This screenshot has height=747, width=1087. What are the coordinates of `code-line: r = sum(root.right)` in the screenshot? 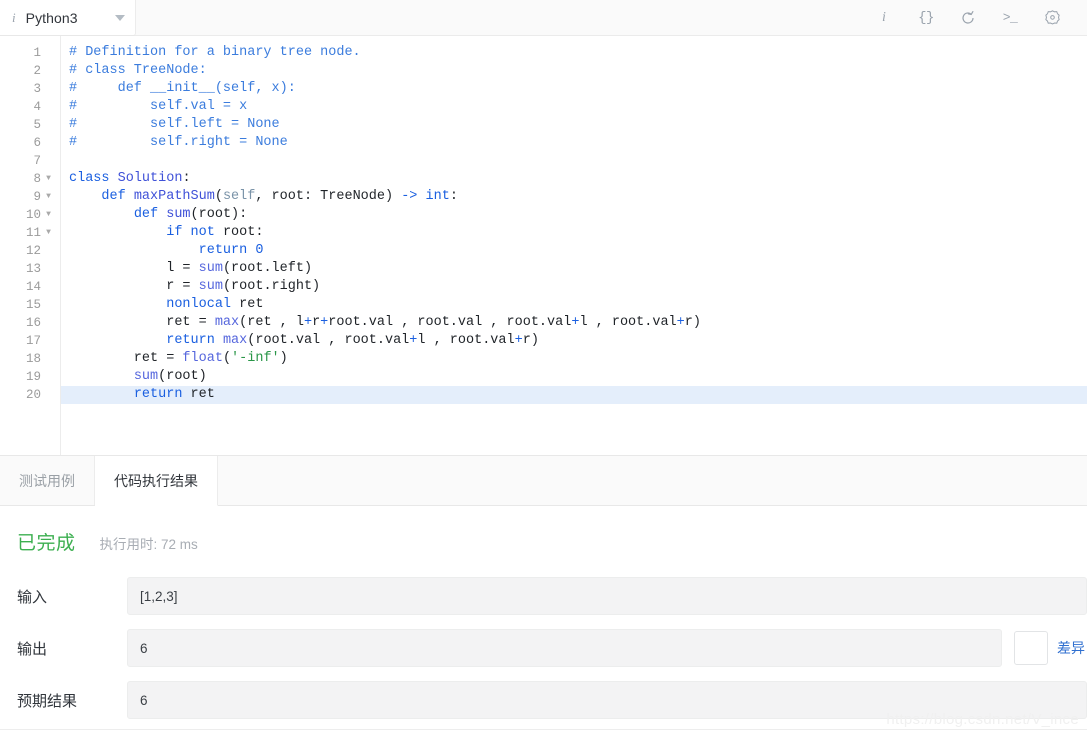 It's located at (574, 287).